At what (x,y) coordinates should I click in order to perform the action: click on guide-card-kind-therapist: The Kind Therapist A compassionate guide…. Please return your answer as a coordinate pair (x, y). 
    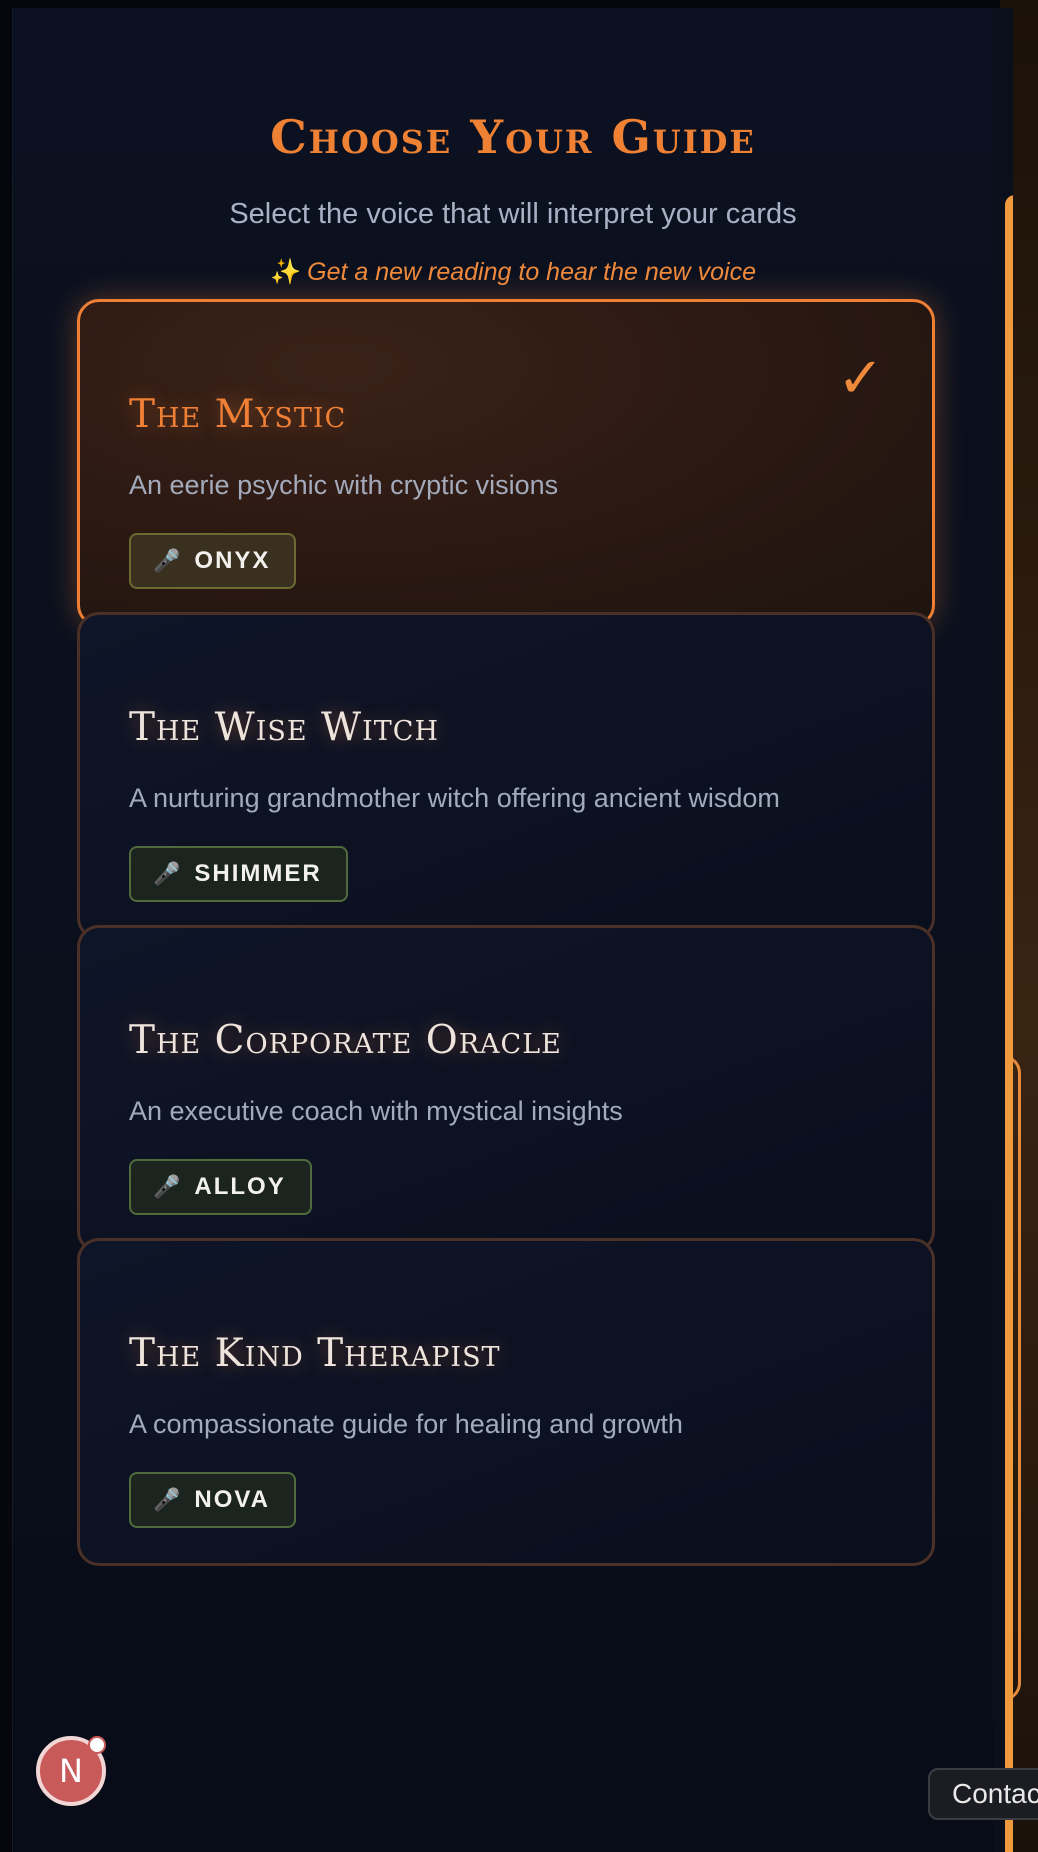
    Looking at the image, I should click on (506, 1402).